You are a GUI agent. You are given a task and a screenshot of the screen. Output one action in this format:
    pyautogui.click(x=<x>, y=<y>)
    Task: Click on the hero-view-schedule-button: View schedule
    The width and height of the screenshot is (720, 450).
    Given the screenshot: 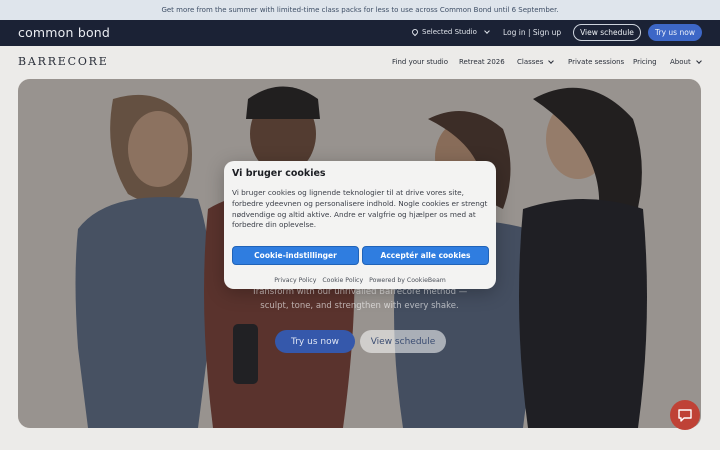 What is the action you would take?
    pyautogui.click(x=403, y=341)
    